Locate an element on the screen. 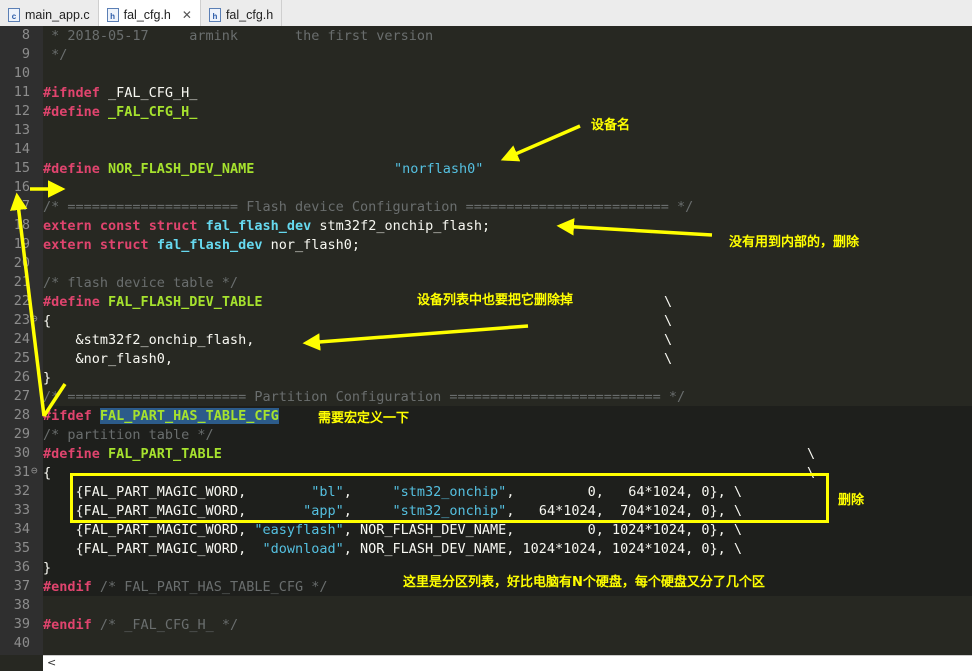 This screenshot has height=671, width=972. line-number: 11 is located at coordinates (21, 92).